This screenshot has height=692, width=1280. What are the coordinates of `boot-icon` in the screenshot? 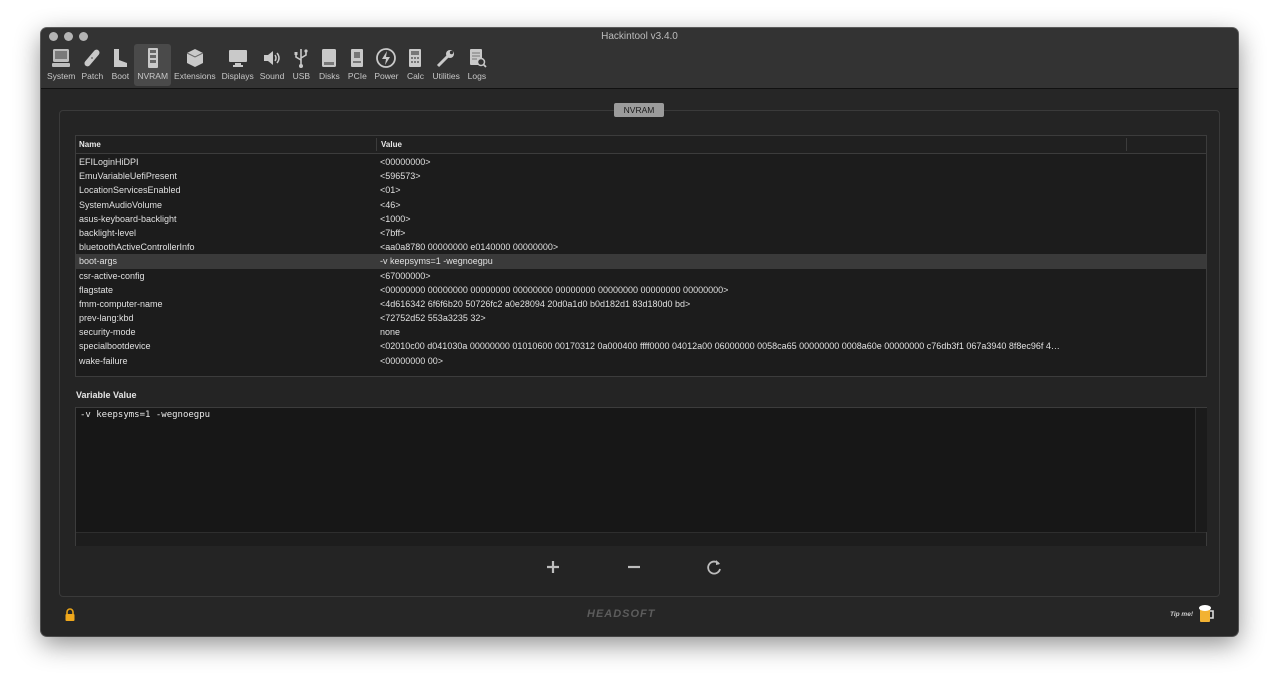 It's located at (120, 58).